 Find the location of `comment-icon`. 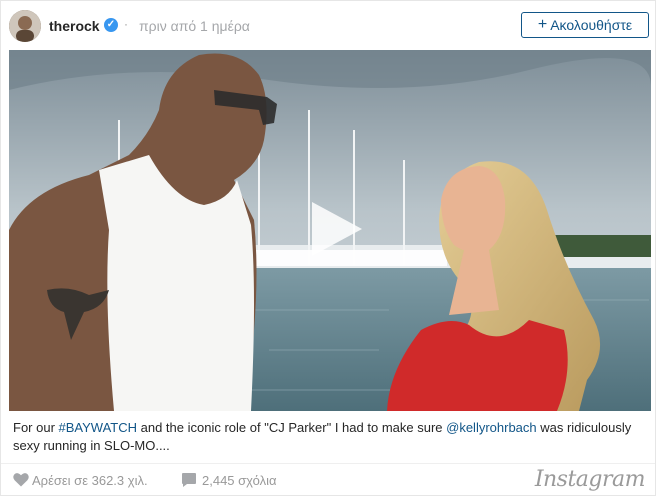

comment-icon is located at coordinates (189, 480).